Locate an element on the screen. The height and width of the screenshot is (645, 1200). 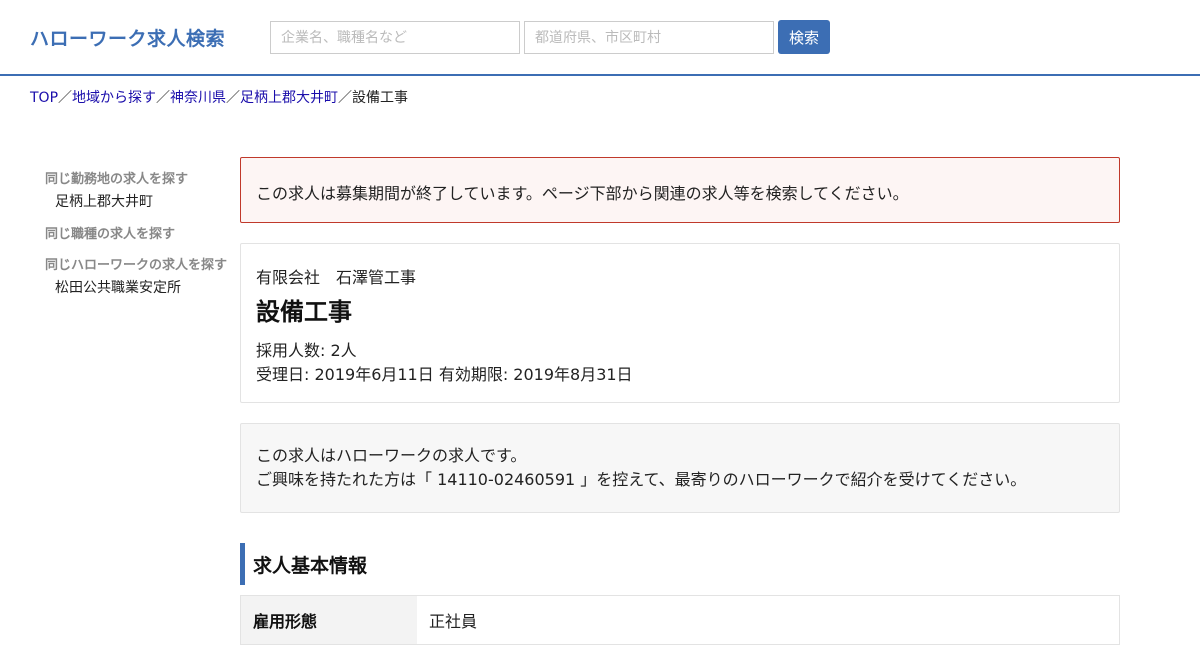
breadcrumb-town-link: 足柄上郡大井町 is located at coordinates (289, 98).